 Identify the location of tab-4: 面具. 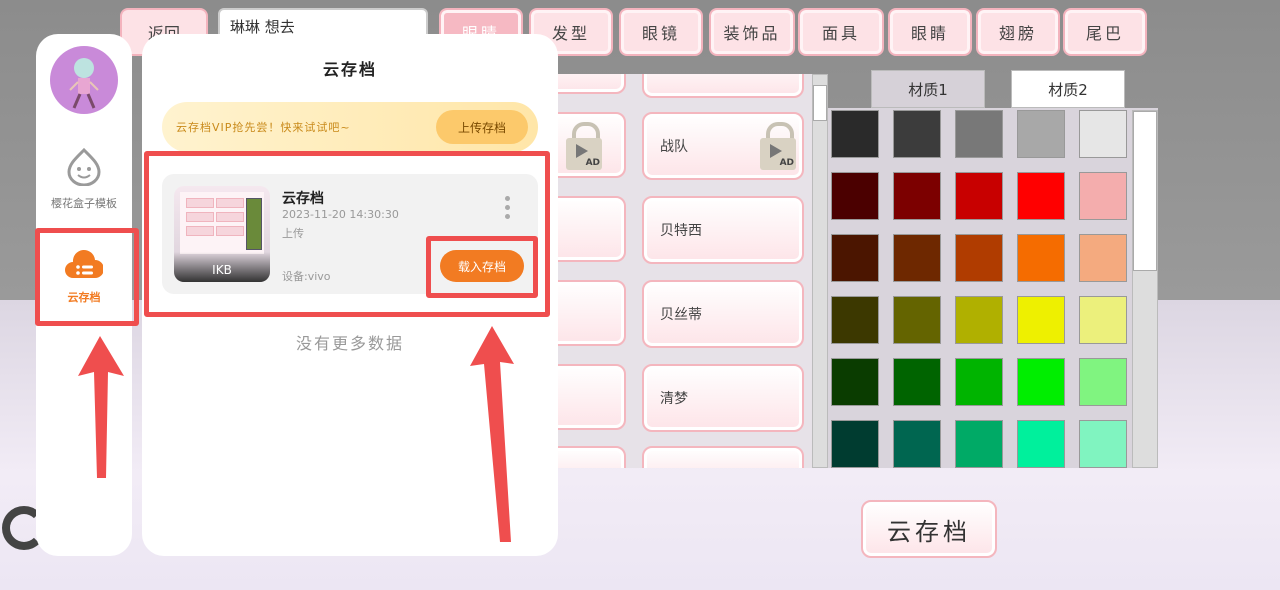
(841, 32).